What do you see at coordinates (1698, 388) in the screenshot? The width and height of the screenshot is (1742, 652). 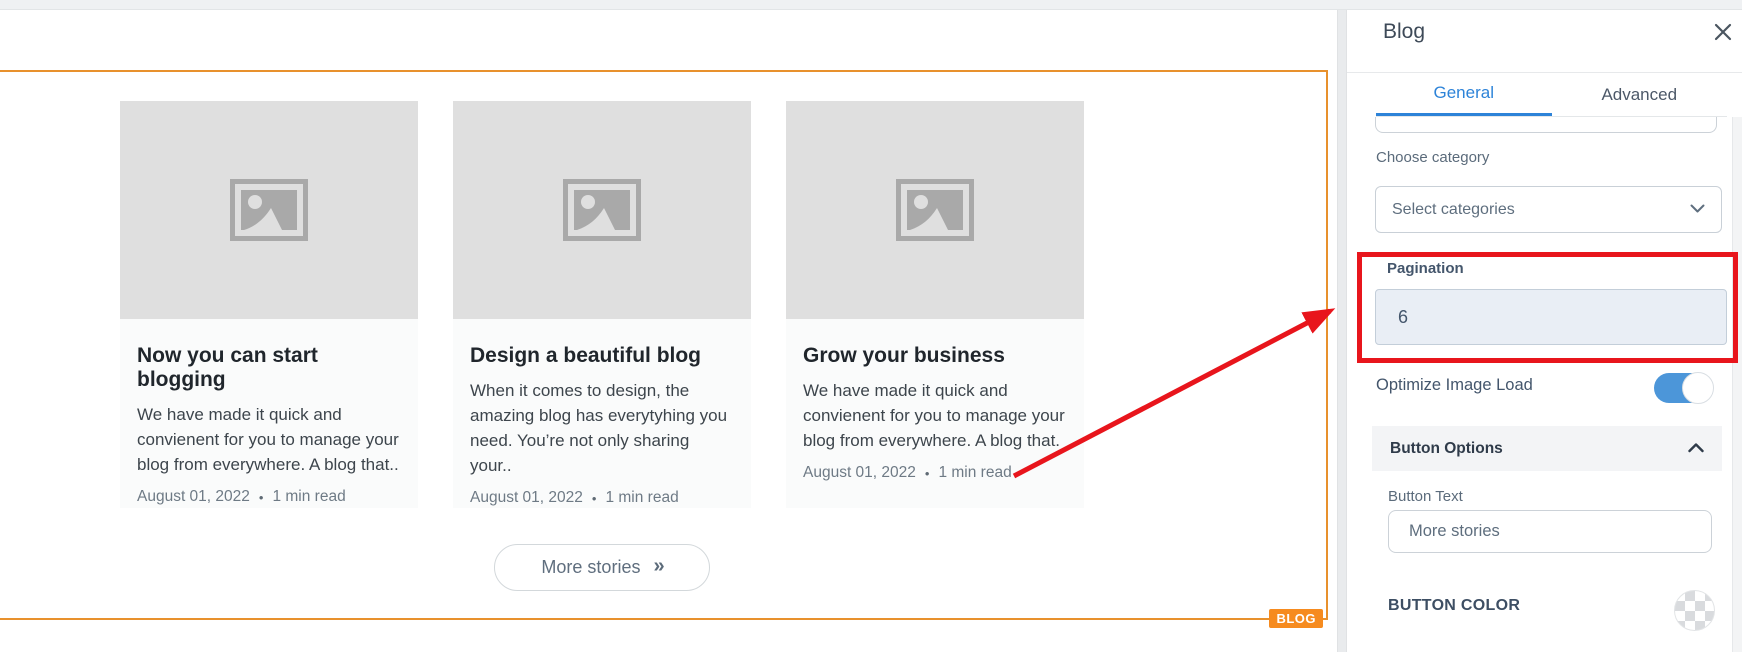 I see `toggle-knob` at bounding box center [1698, 388].